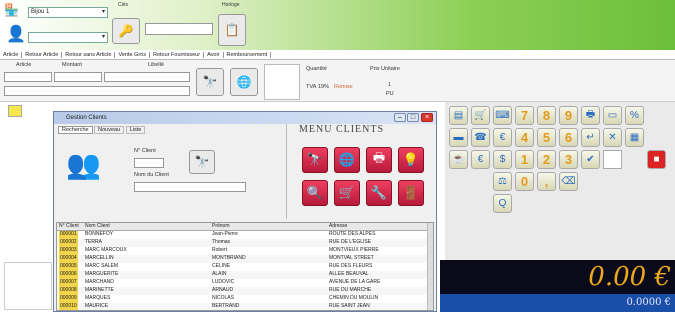 Image resolution: width=675 pixels, height=312 pixels. What do you see at coordinates (214, 55) in the screenshot?
I see `tab-avoir: Avoir` at bounding box center [214, 55].